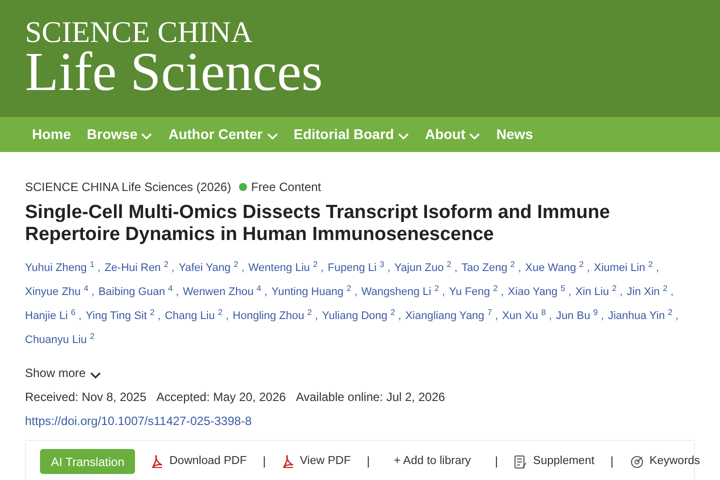  What do you see at coordinates (359, 268) in the screenshot?
I see `author-link: Fupeng Li $^{3}$ ,` at bounding box center [359, 268].